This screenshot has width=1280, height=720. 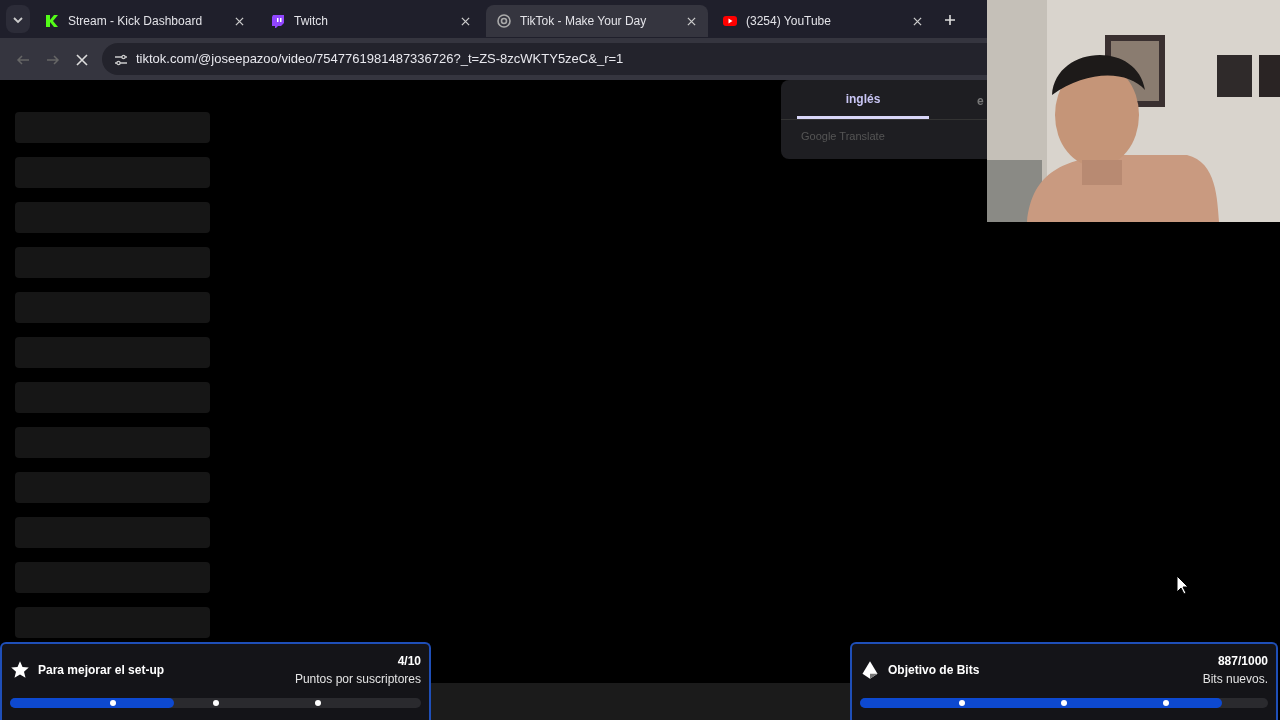 What do you see at coordinates (504, 21) in the screenshot?
I see `spinner-icon` at bounding box center [504, 21].